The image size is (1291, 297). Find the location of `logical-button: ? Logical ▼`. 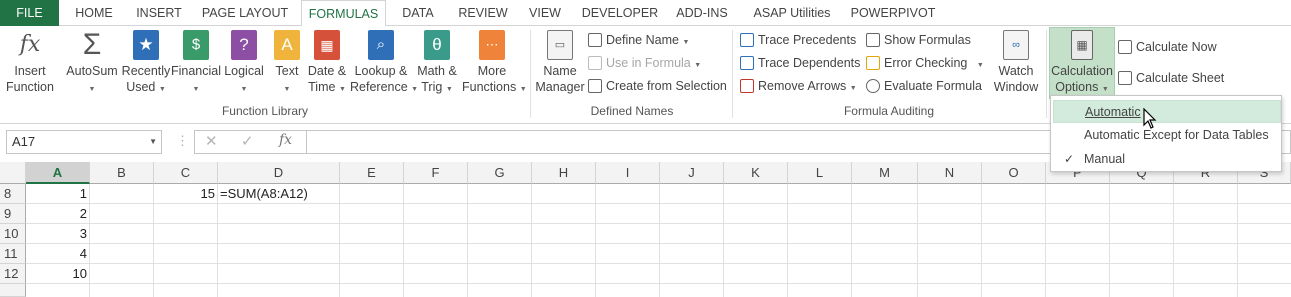

logical-button: ? Logical ▼ is located at coordinates (244, 63).